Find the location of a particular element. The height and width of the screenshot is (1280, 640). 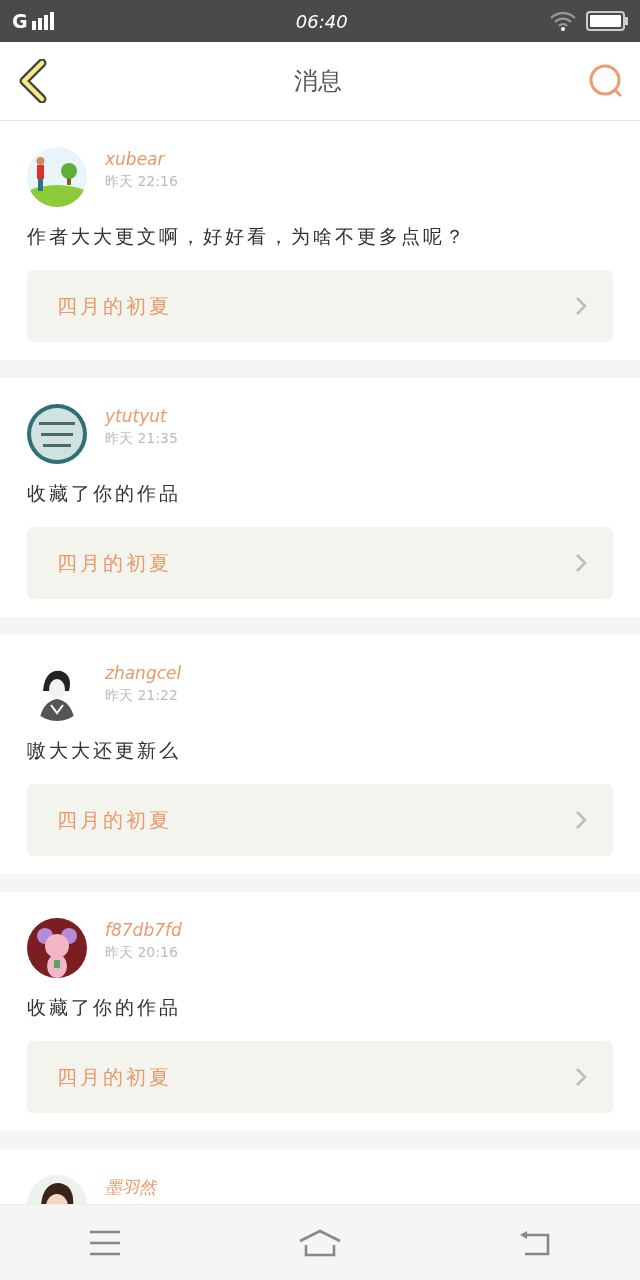

timestamp: 昨天 20:16 is located at coordinates (142, 952).